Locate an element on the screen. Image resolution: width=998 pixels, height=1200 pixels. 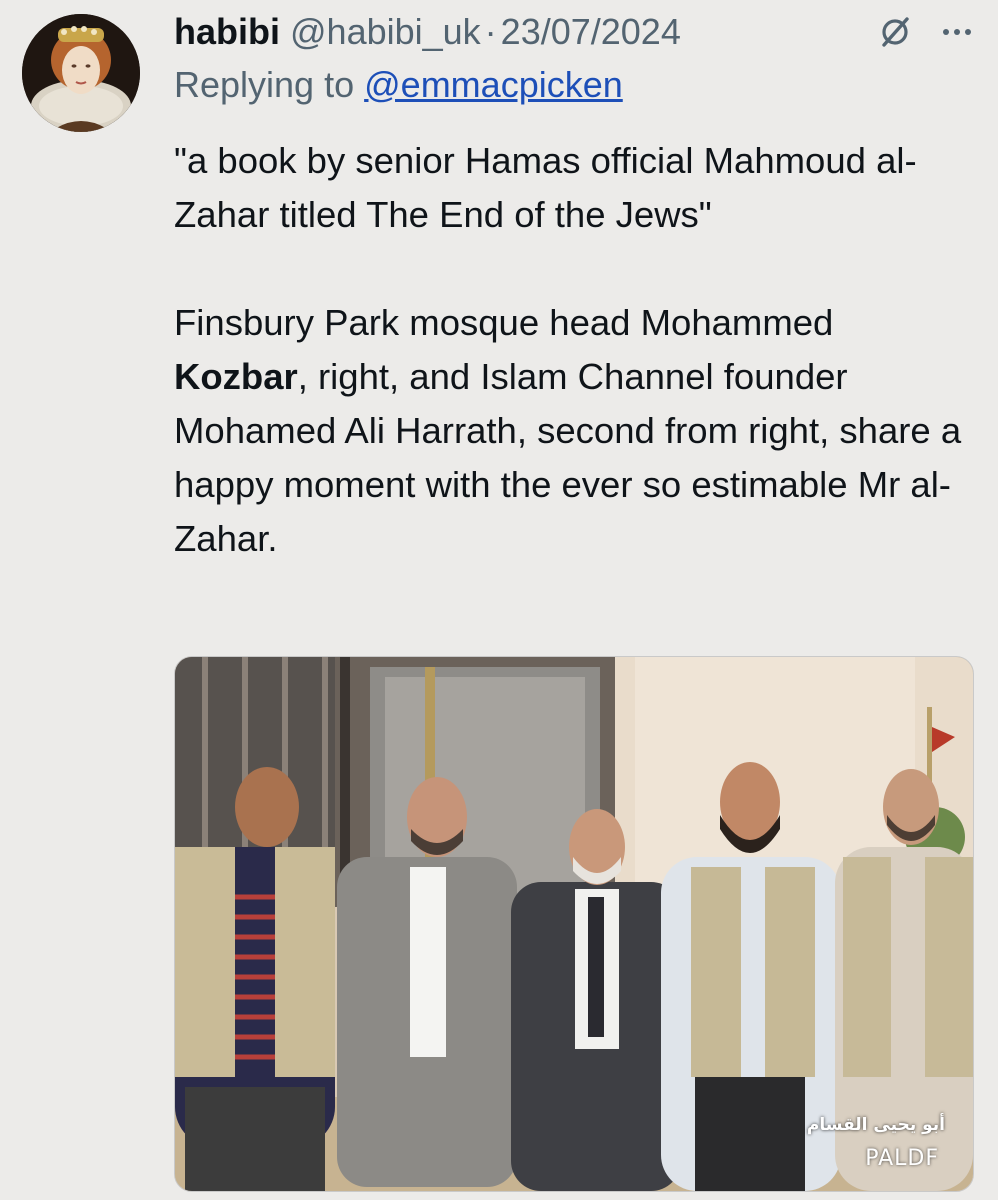
grok-icon is located at coordinates (895, 32).